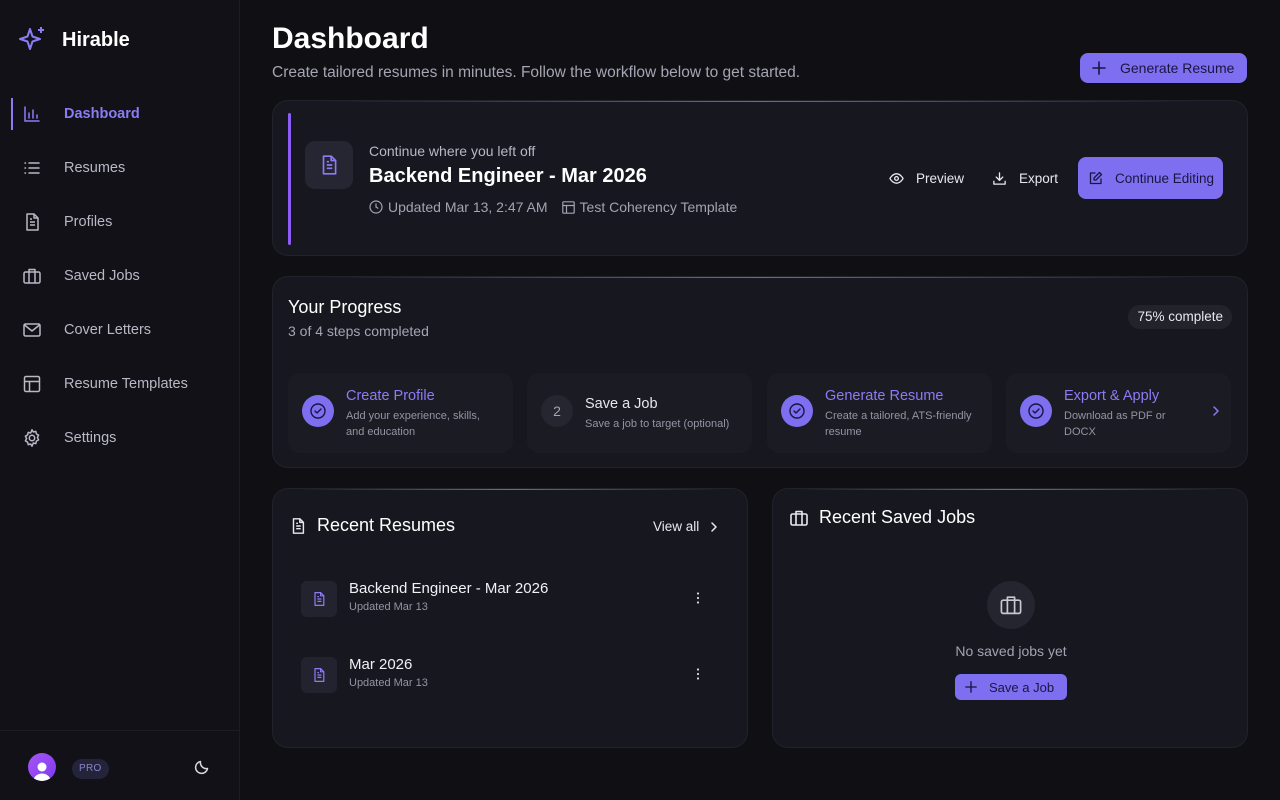 This screenshot has height=800, width=1280. Describe the element at coordinates (32, 168) in the screenshot. I see `list-icon` at that location.